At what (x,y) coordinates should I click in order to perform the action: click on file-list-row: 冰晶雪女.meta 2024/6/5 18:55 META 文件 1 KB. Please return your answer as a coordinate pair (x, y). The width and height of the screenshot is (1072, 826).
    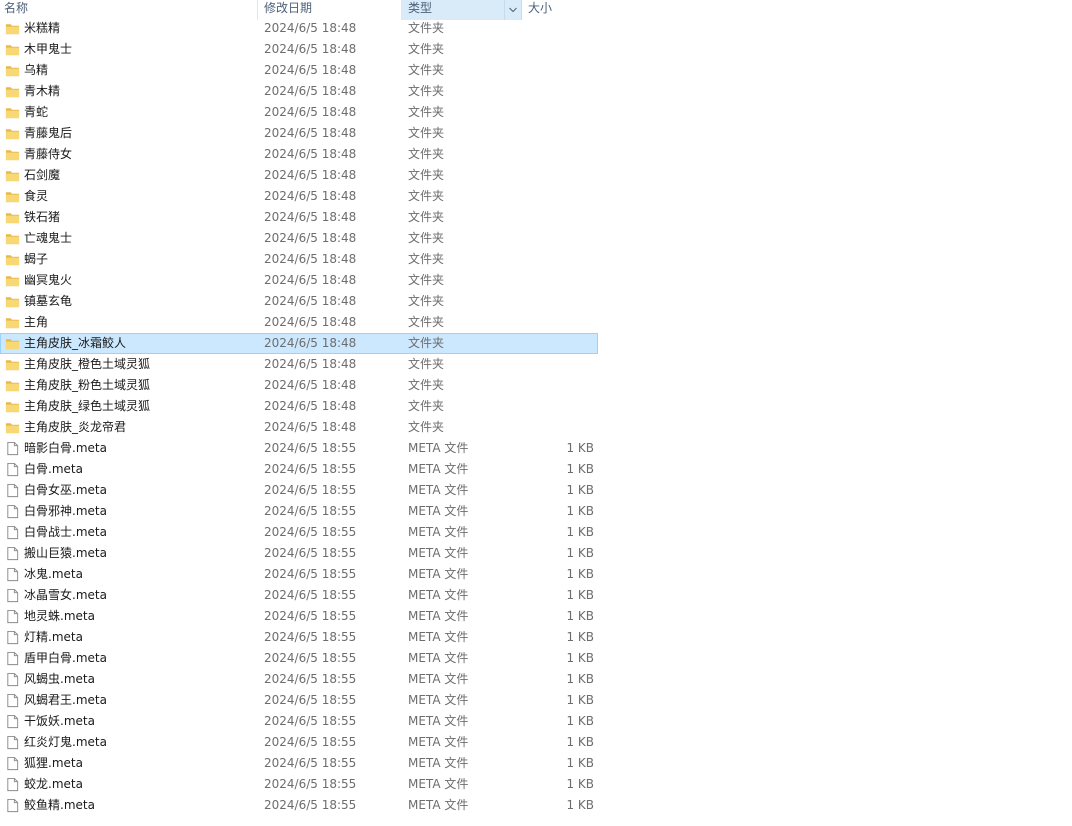
    Looking at the image, I should click on (299, 595).